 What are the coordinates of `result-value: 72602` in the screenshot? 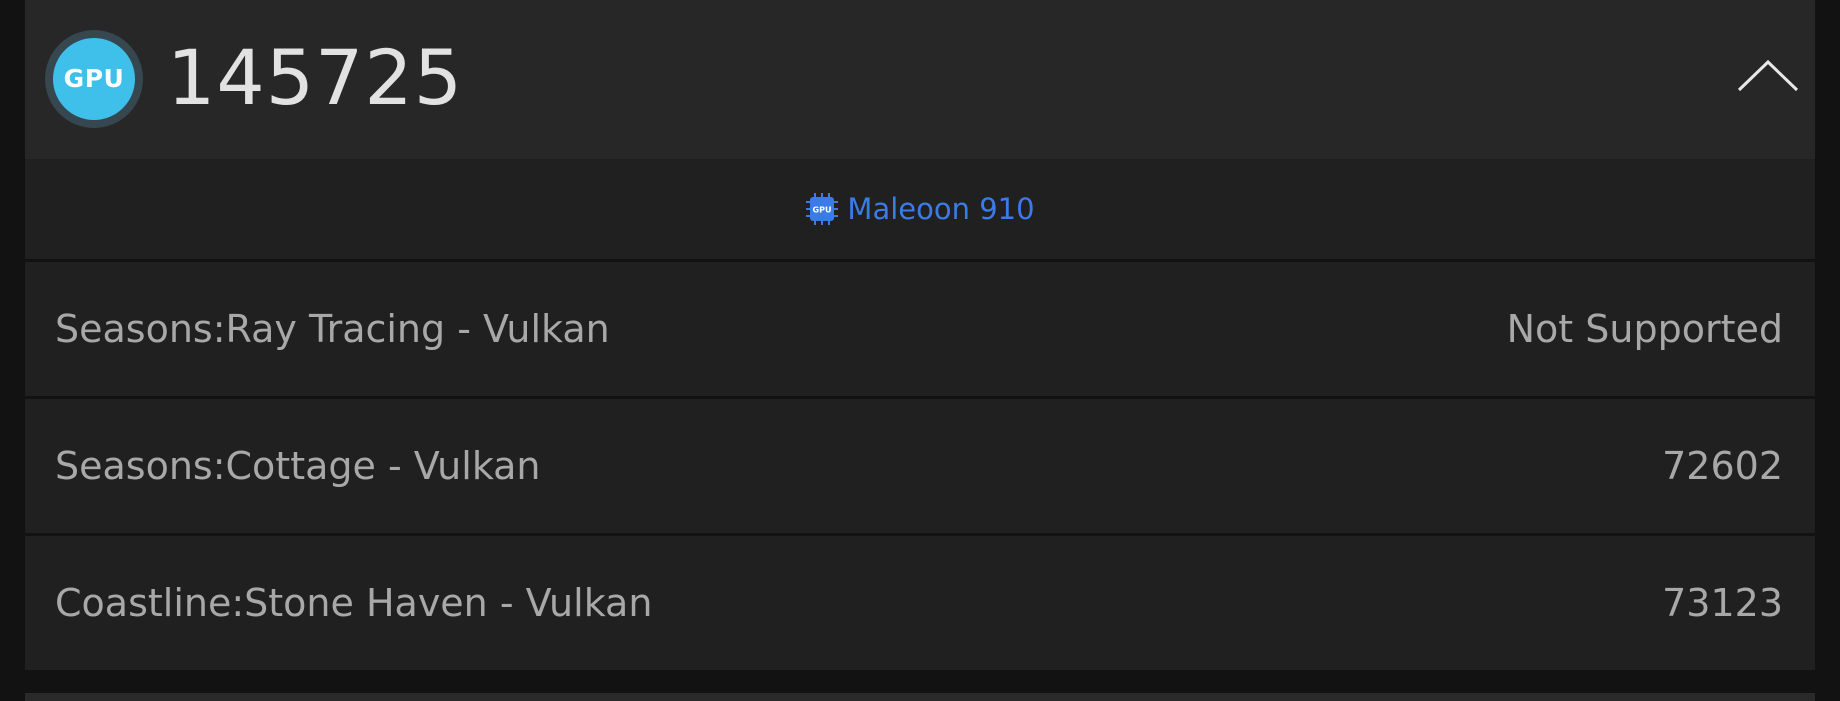 It's located at (1722, 466).